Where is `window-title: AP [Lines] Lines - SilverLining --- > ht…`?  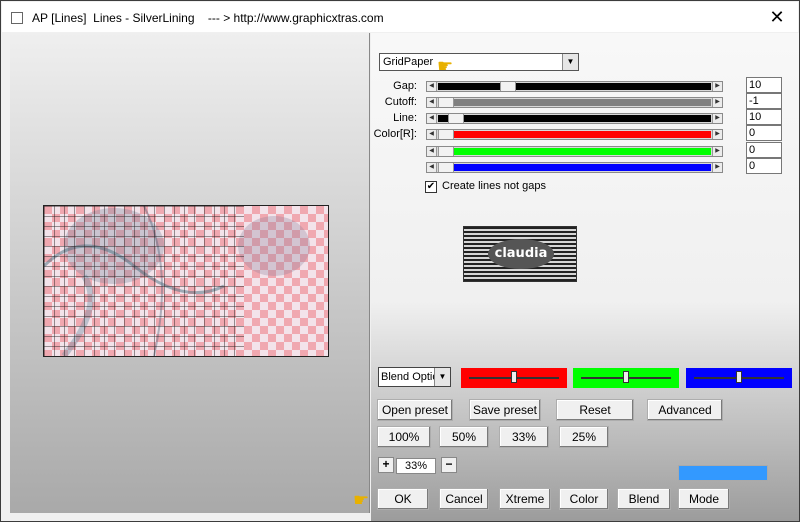
window-title: AP [Lines] Lines - SilverLining --- > ht… is located at coordinates (208, 18).